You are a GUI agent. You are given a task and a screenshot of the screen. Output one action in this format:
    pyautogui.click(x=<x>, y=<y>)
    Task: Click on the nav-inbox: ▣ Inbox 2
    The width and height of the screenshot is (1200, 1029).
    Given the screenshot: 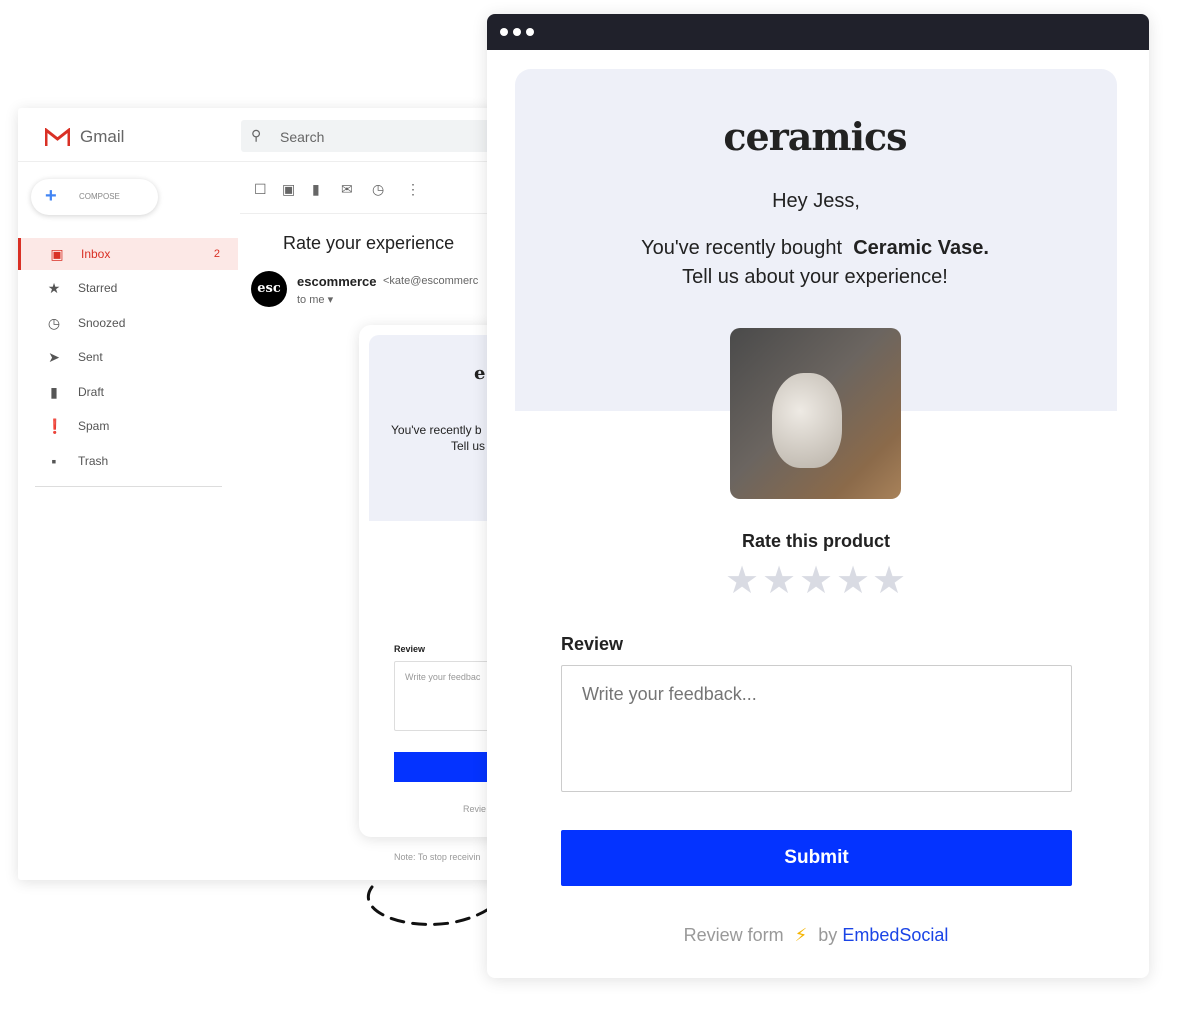 What is the action you would take?
    pyautogui.click(x=128, y=254)
    